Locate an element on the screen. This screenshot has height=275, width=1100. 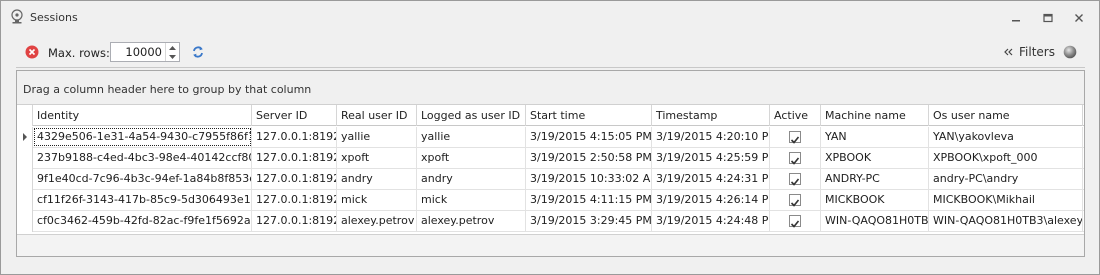
cell-start-time: 3/19/2015 4:11:15 PM is located at coordinates (589, 200).